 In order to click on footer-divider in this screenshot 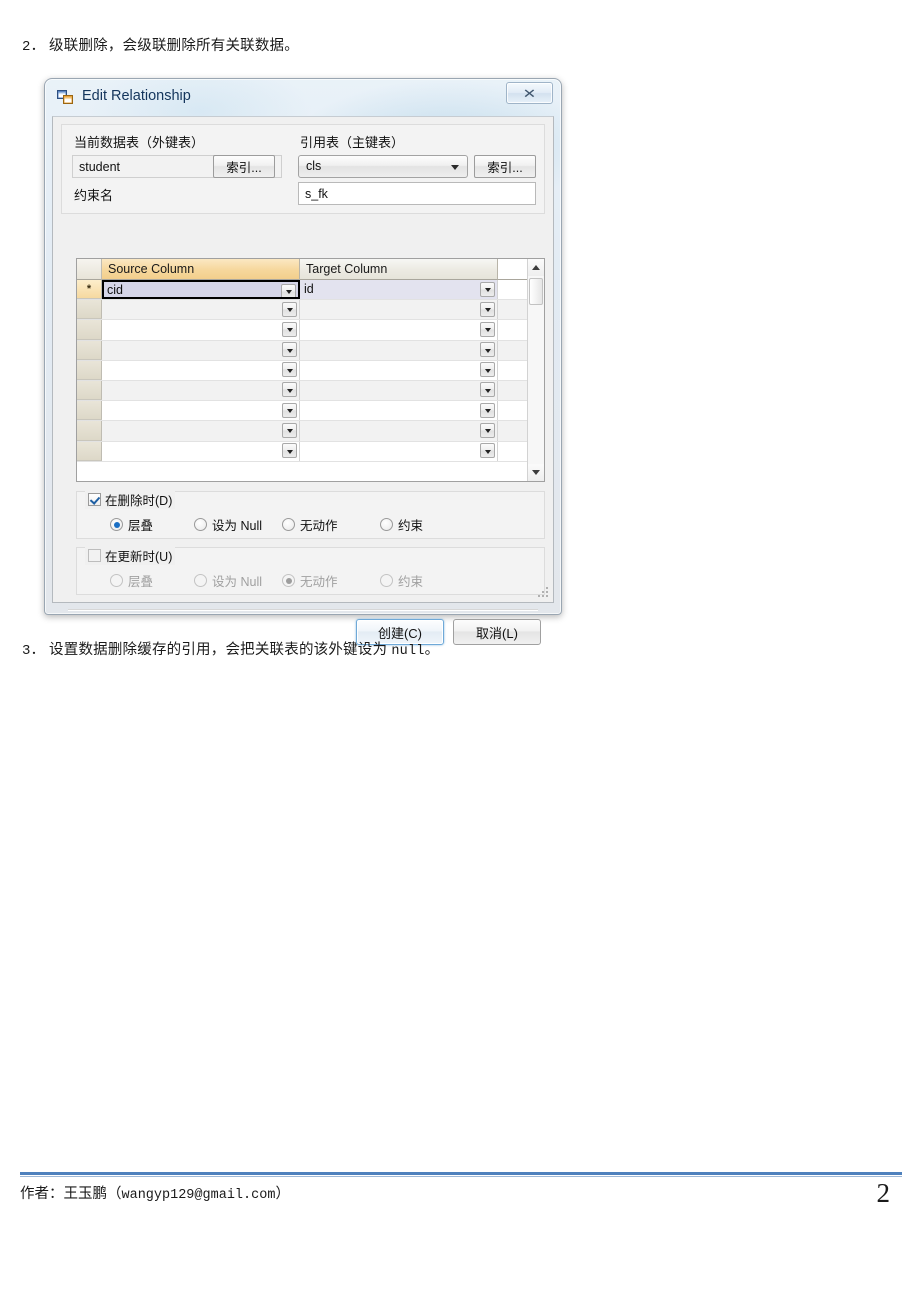, I will do `click(461, 1174)`.